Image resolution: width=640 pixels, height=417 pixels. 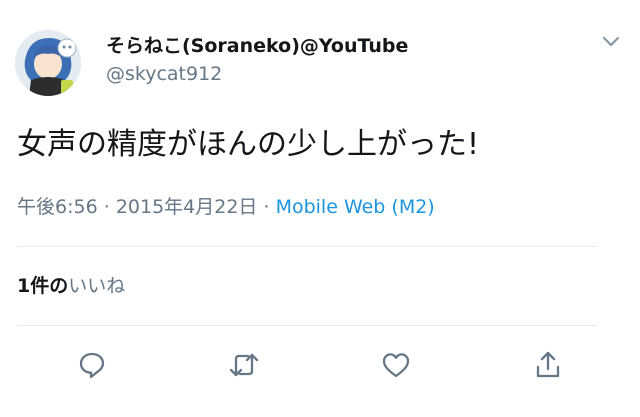 I want to click on heart-icon, so click(x=396, y=365).